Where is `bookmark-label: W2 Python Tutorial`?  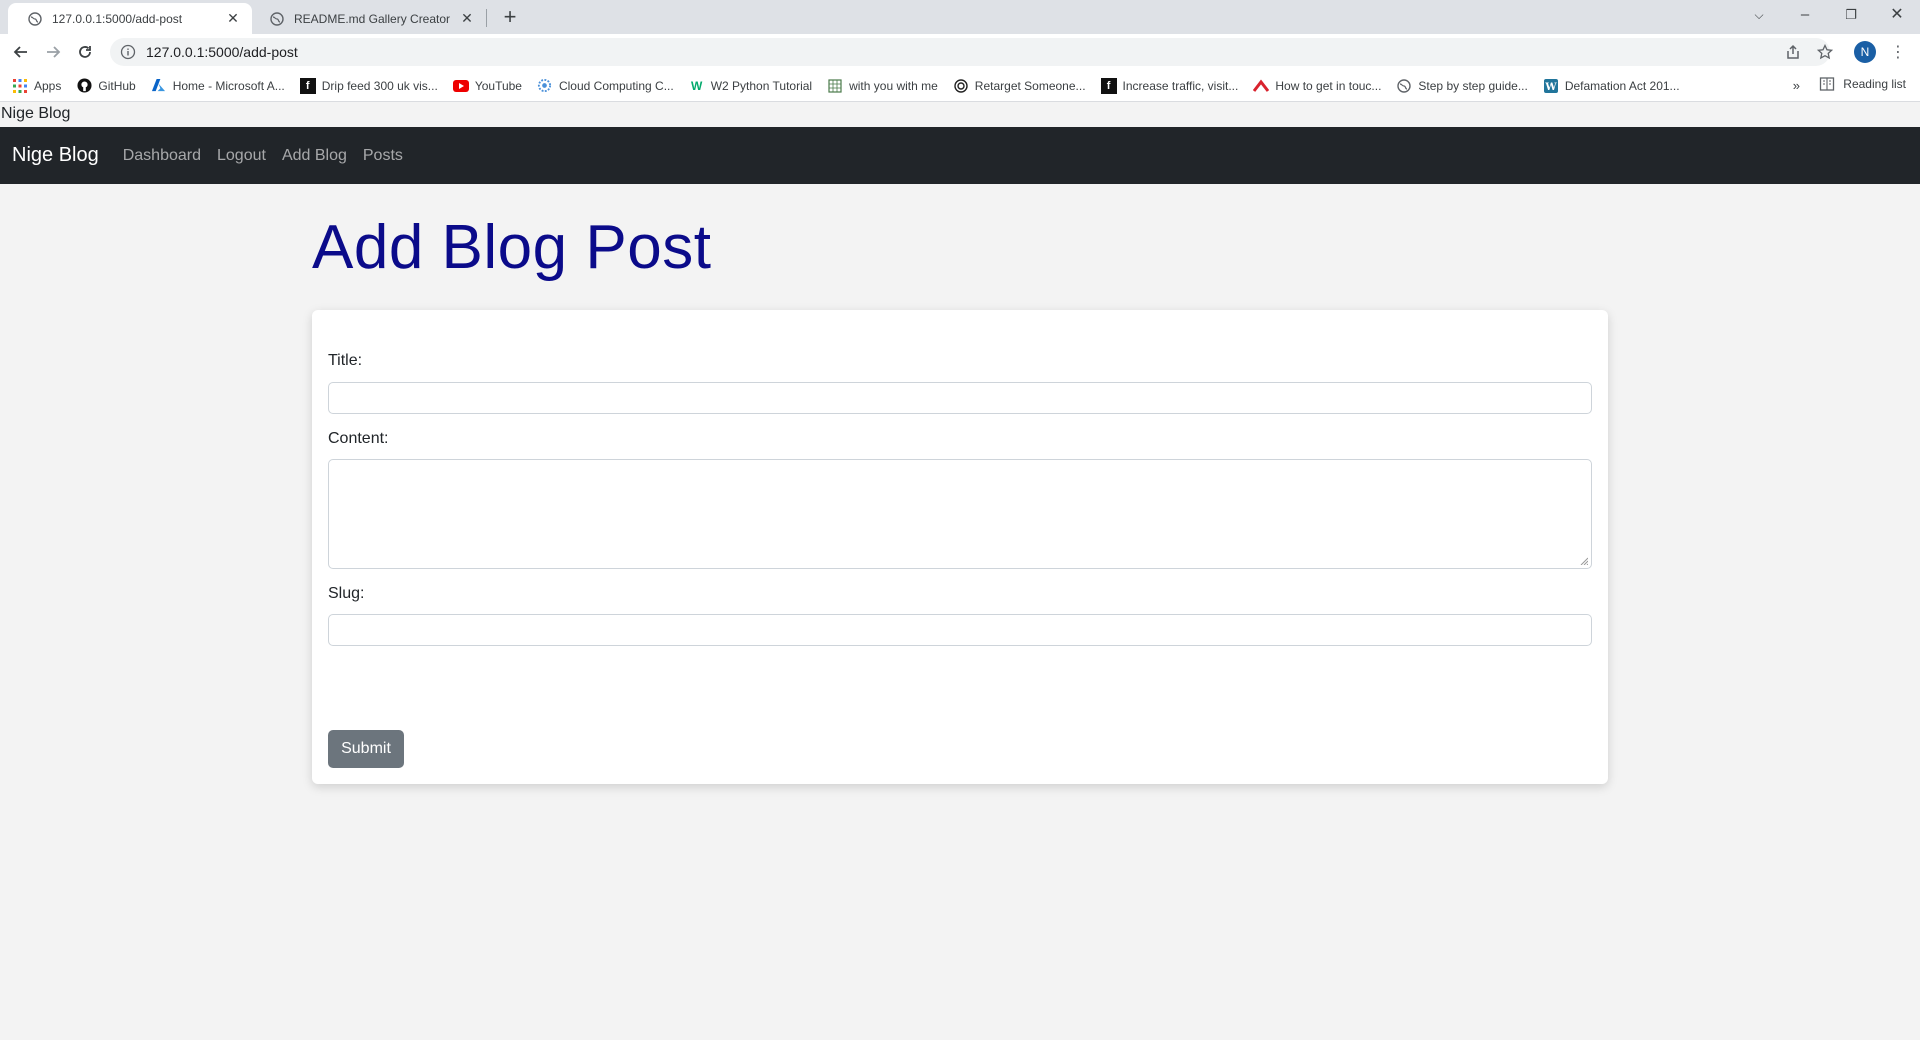
bookmark-label: W2 Python Tutorial is located at coordinates (761, 85).